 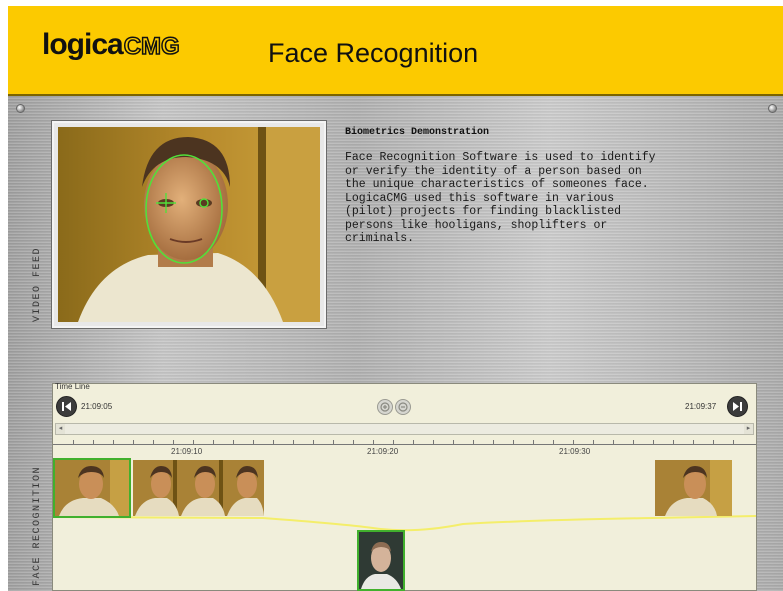 I want to click on app-title: Face Recognition, so click(x=373, y=53).